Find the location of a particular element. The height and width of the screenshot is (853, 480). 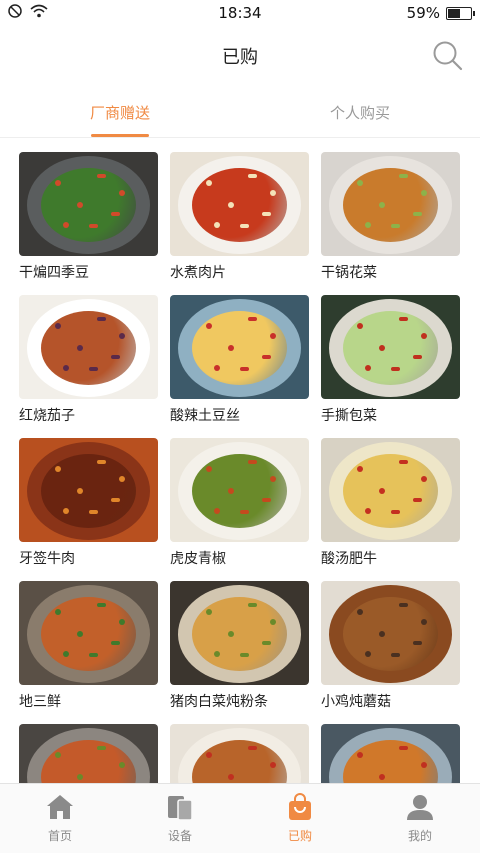

nav-profile: 我的 is located at coordinates (420, 818).